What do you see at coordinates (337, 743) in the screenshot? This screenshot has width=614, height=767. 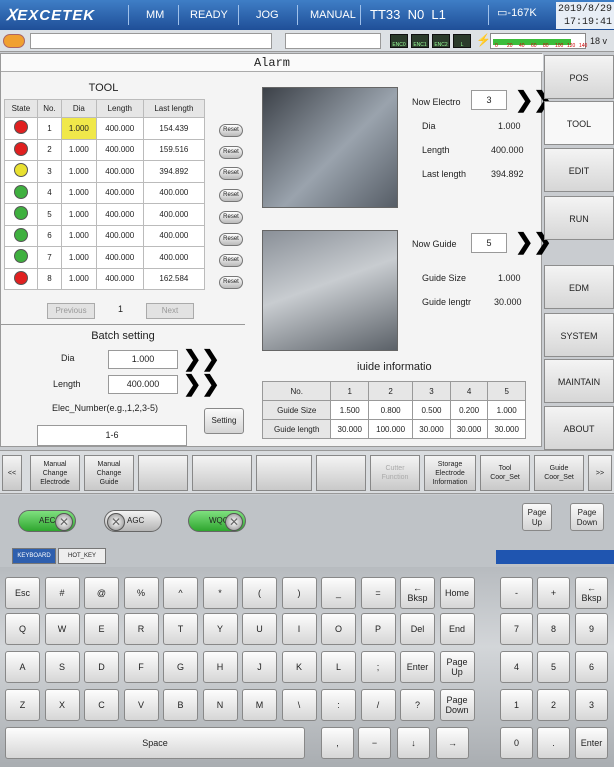 I see `key-: ,` at bounding box center [337, 743].